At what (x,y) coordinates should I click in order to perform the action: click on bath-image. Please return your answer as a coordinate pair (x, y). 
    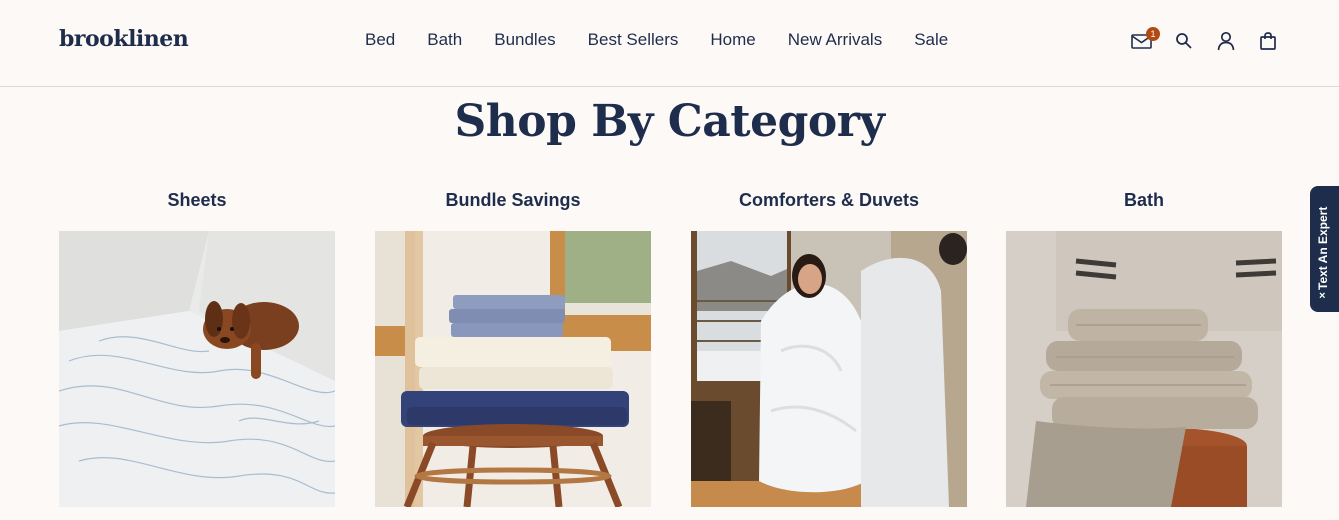
    Looking at the image, I should click on (1144, 369).